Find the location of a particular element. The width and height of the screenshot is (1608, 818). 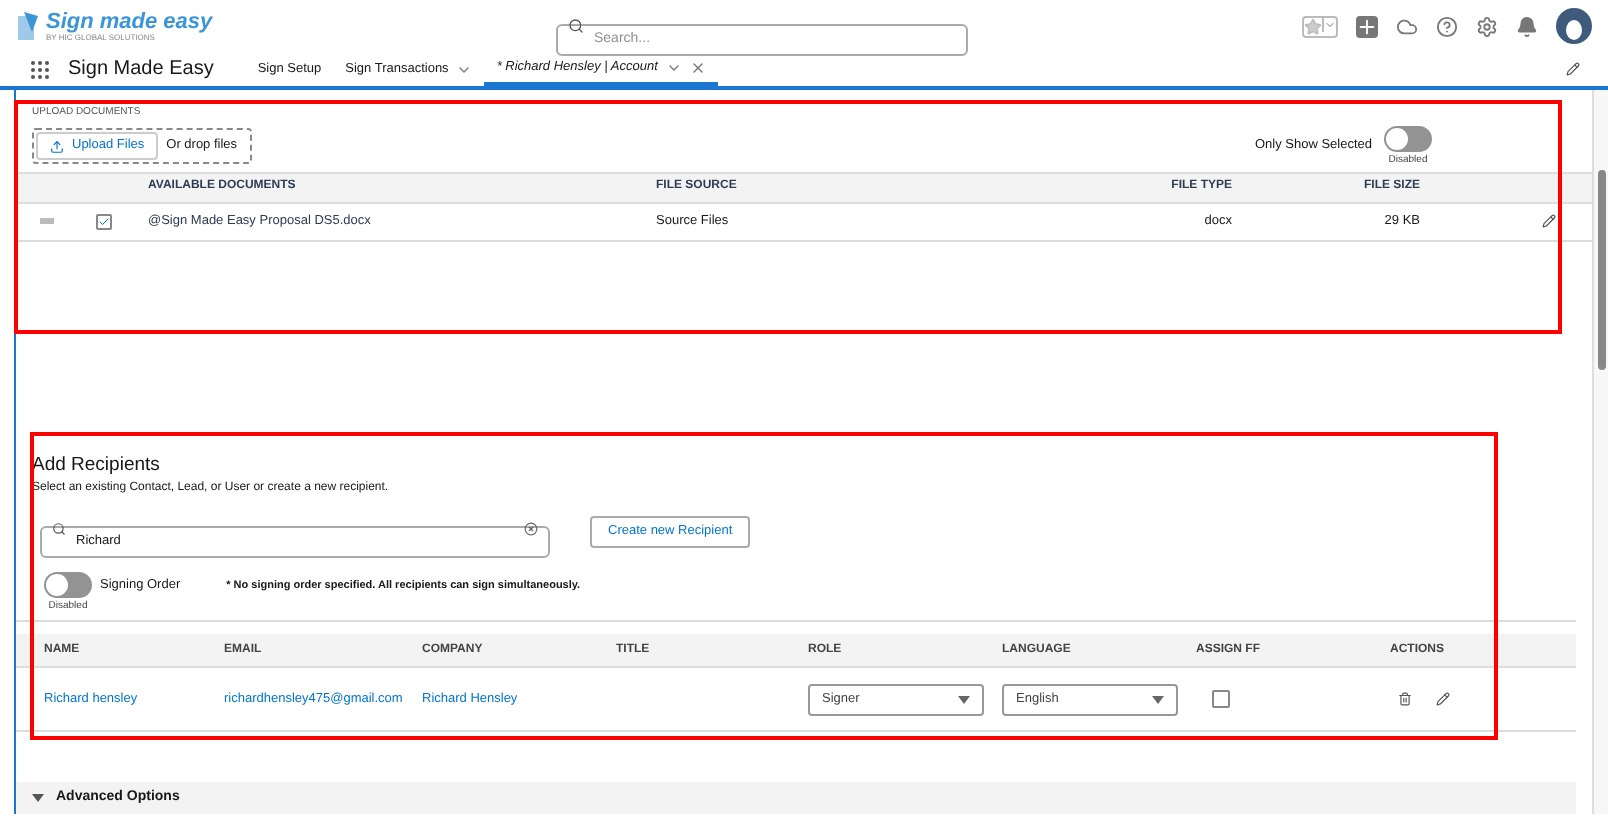

settings-icon is located at coordinates (1487, 26).